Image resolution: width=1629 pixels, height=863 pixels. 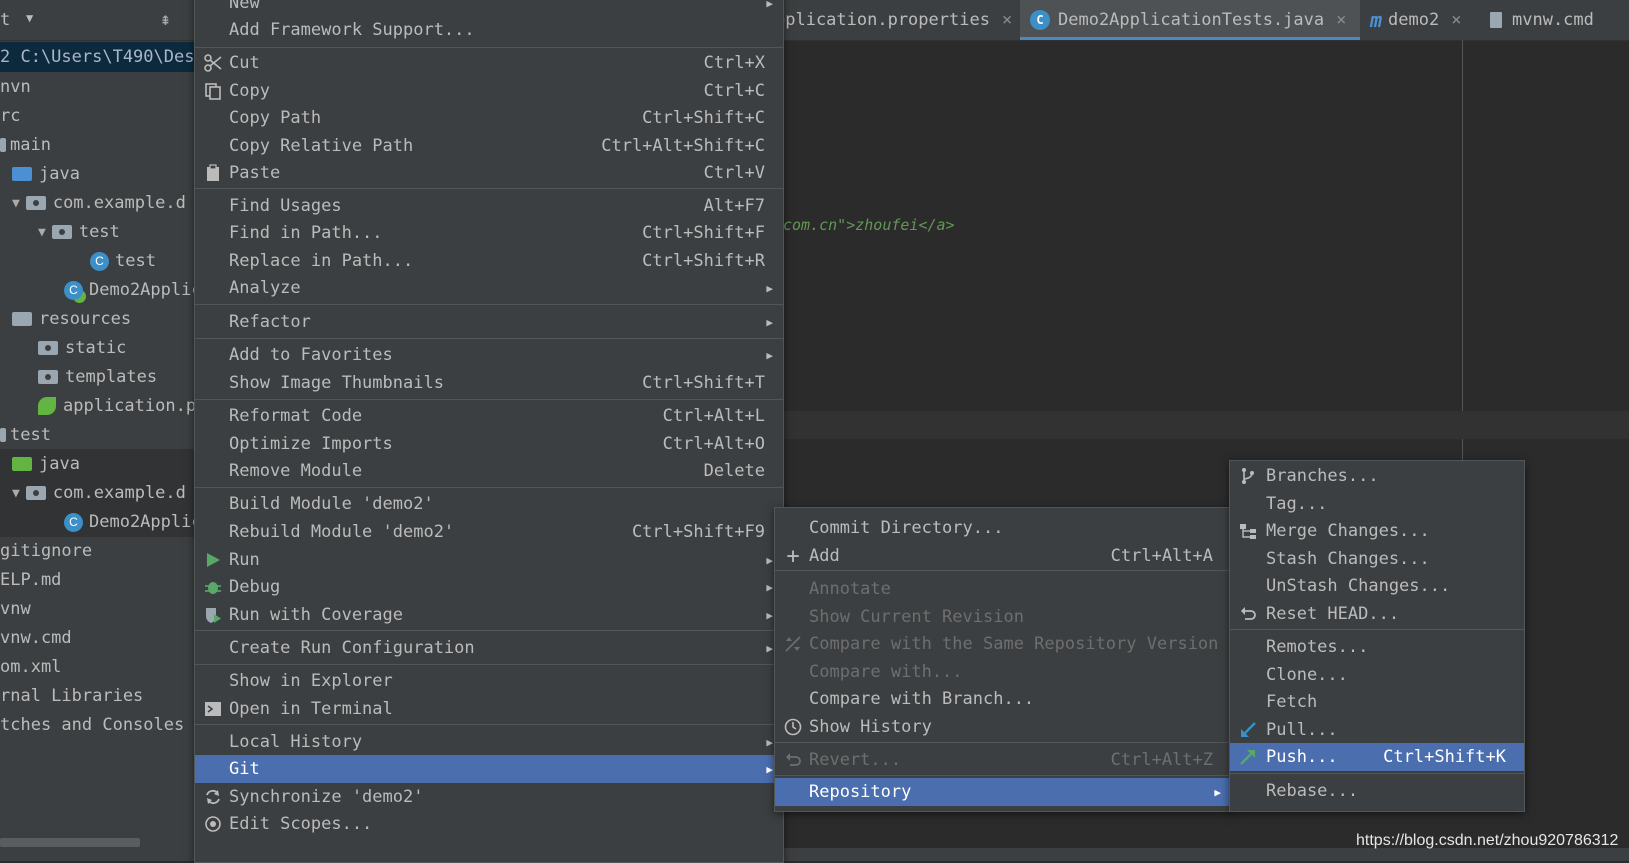 I want to click on menu-item-copy: Copy Ctrl+C, so click(x=489, y=91).